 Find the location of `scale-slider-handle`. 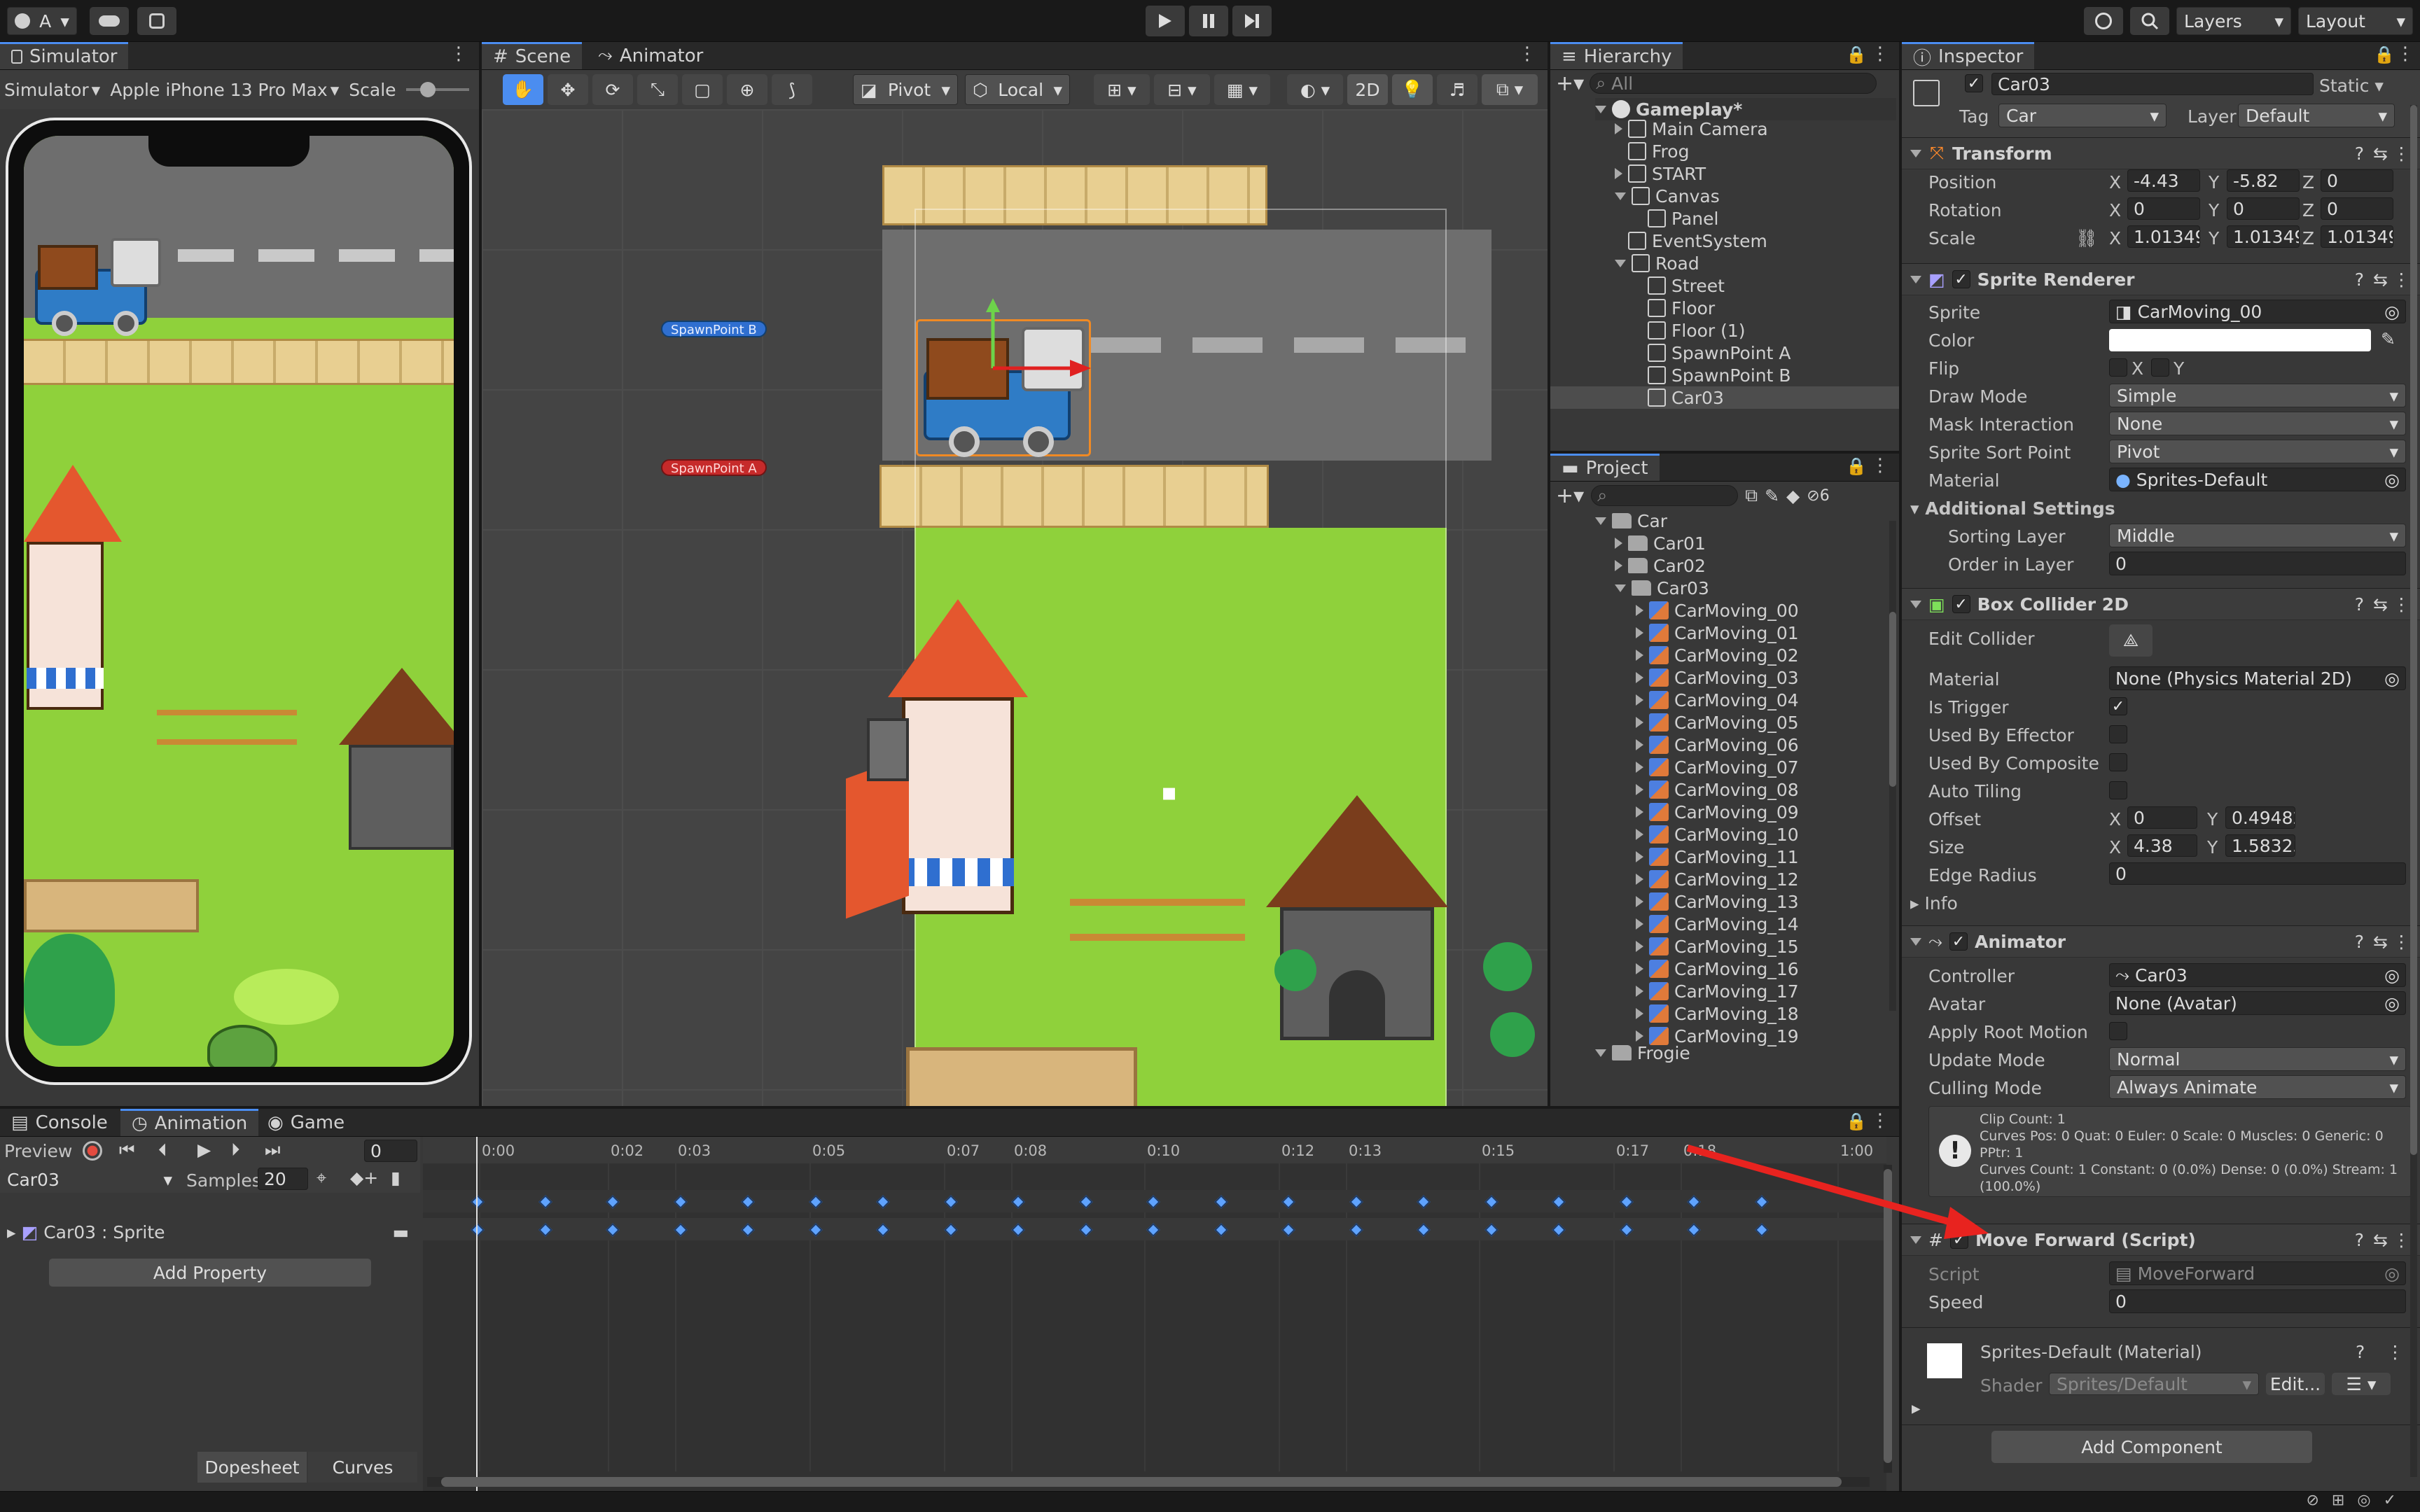

scale-slider-handle is located at coordinates (427, 89).